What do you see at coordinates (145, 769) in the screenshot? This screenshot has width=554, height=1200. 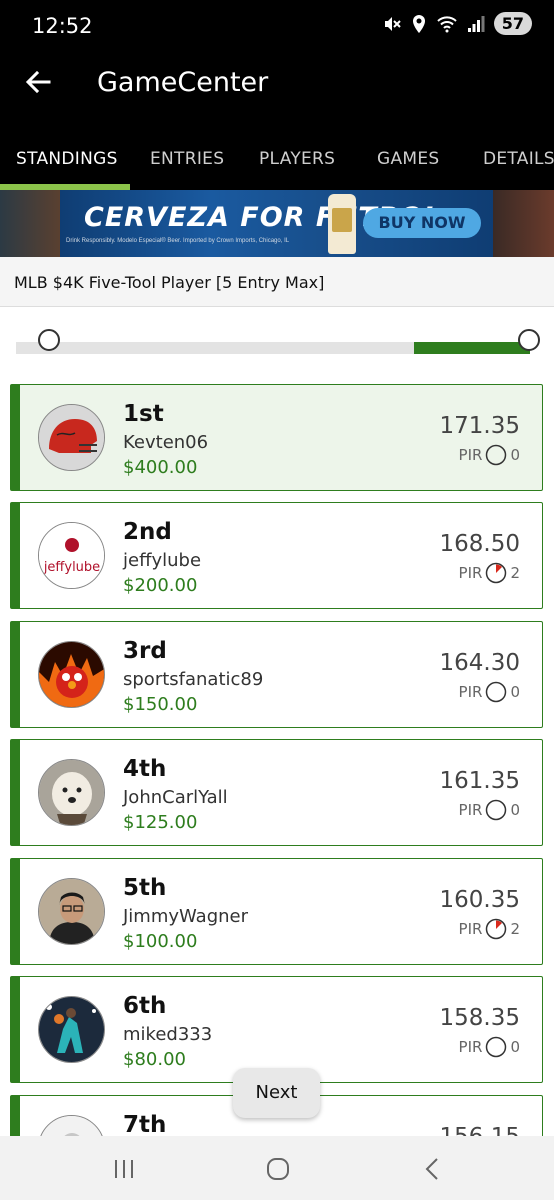 I see `place-rank: 4th` at bounding box center [145, 769].